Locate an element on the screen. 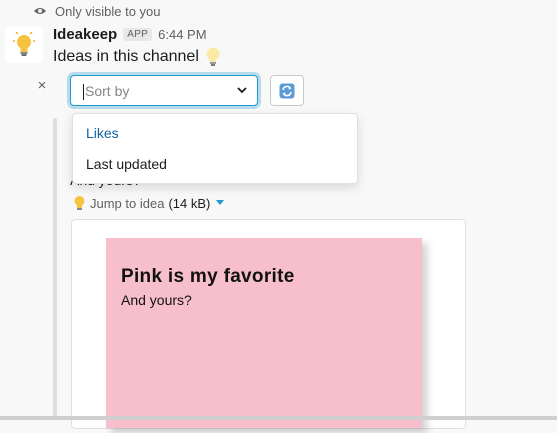 The image size is (557, 433). bottom-divider is located at coordinates (278, 418).